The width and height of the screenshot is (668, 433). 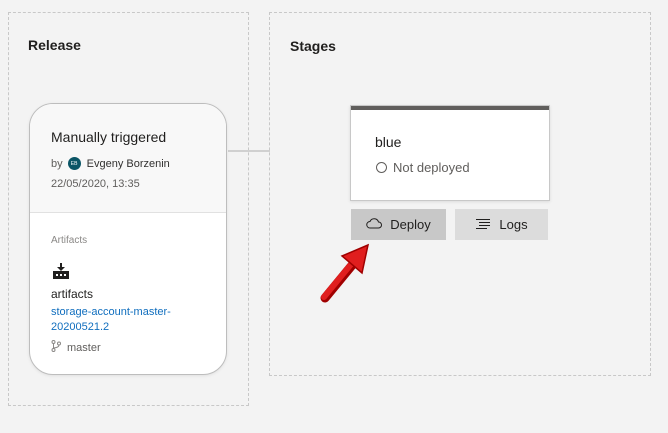 I want to click on cloud-icon, so click(x=374, y=224).